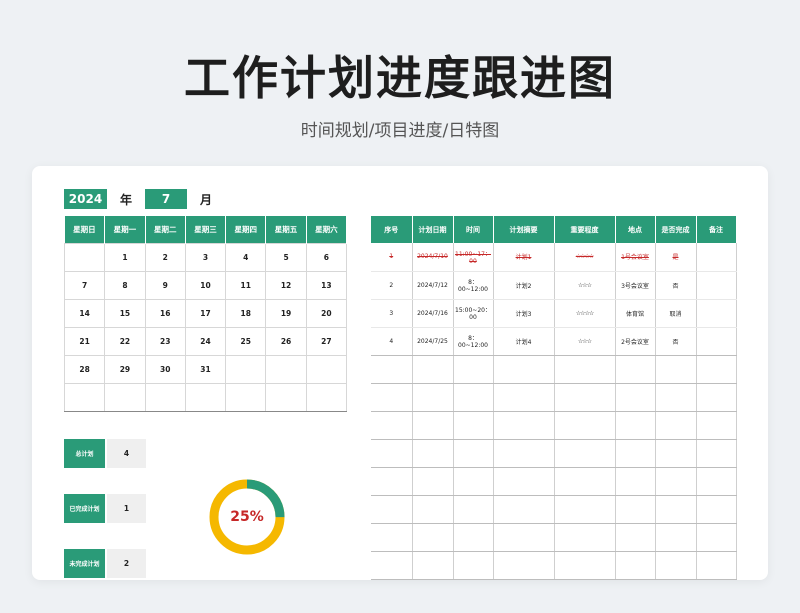 The height and width of the screenshot is (613, 800). I want to click on calendar-day-cell: 23, so click(165, 341).